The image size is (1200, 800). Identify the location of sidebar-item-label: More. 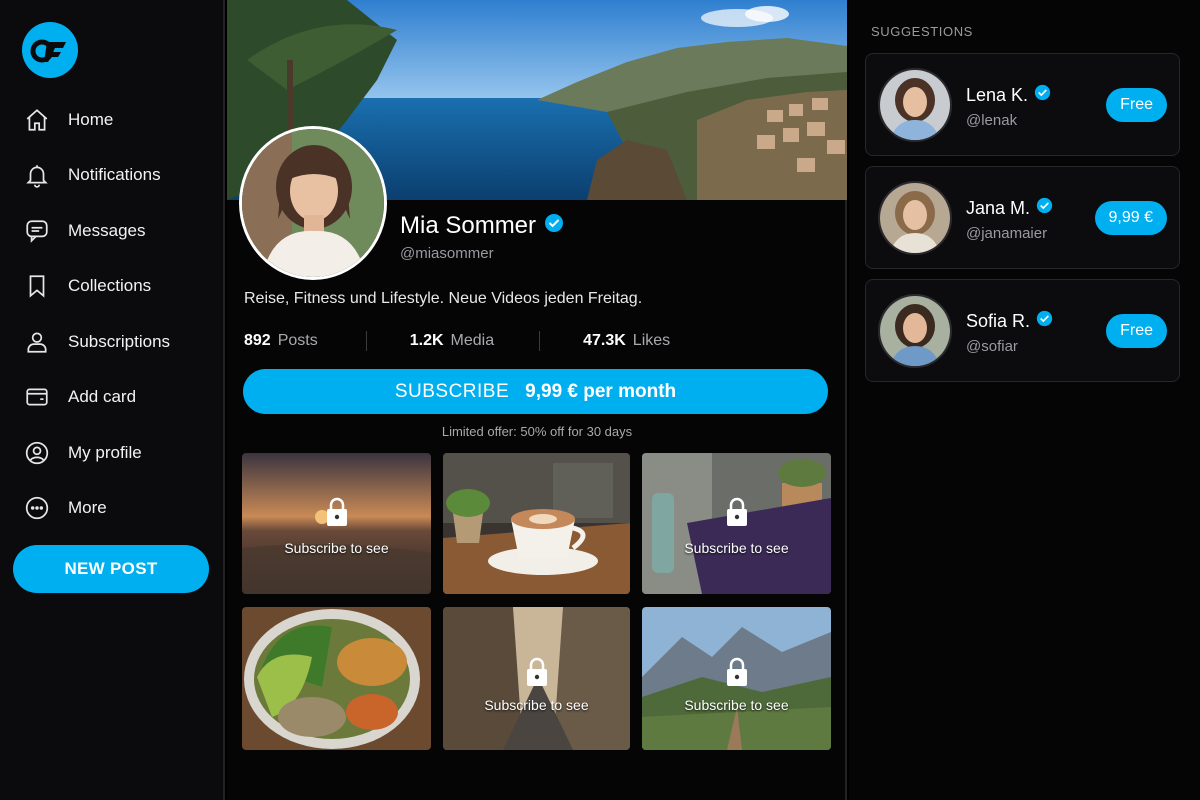
(87, 508).